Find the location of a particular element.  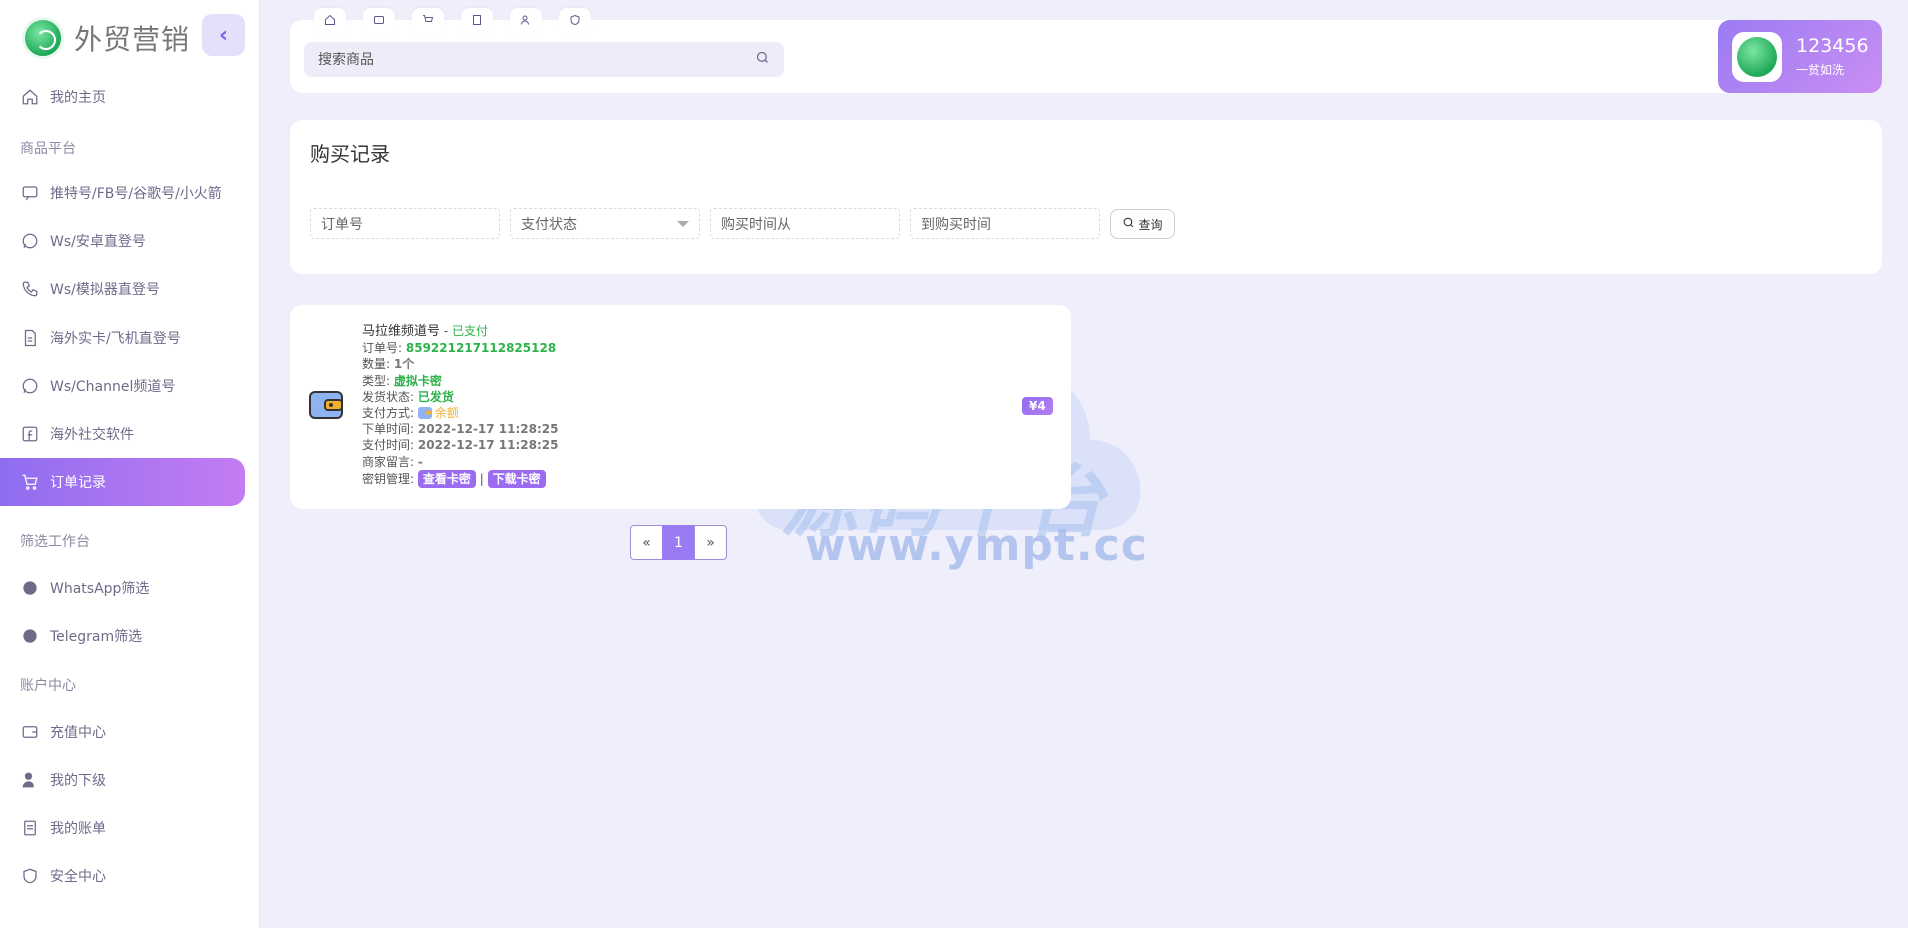

pagination: « 1 » is located at coordinates (678, 542).